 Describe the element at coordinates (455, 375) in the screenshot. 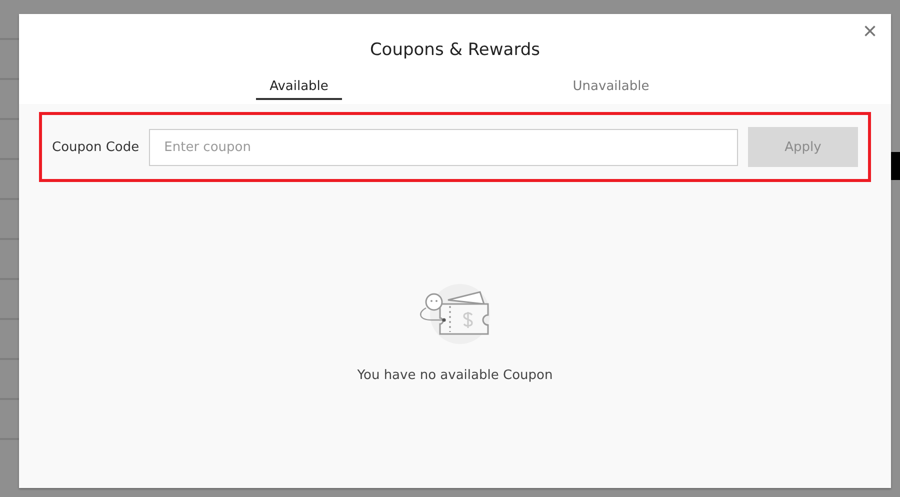

I see `empty-message: You have no available Coupon` at that location.